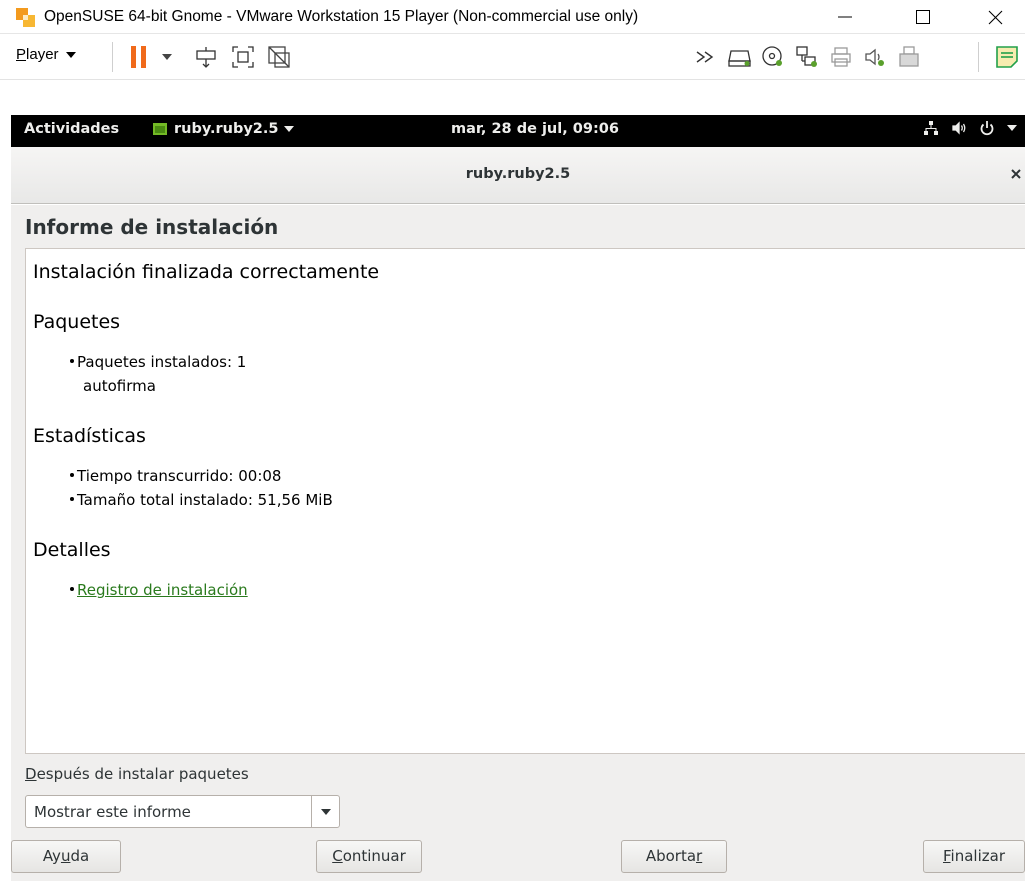  What do you see at coordinates (21, 54) in the screenshot?
I see `player-menu-mnemonic: P` at bounding box center [21, 54].